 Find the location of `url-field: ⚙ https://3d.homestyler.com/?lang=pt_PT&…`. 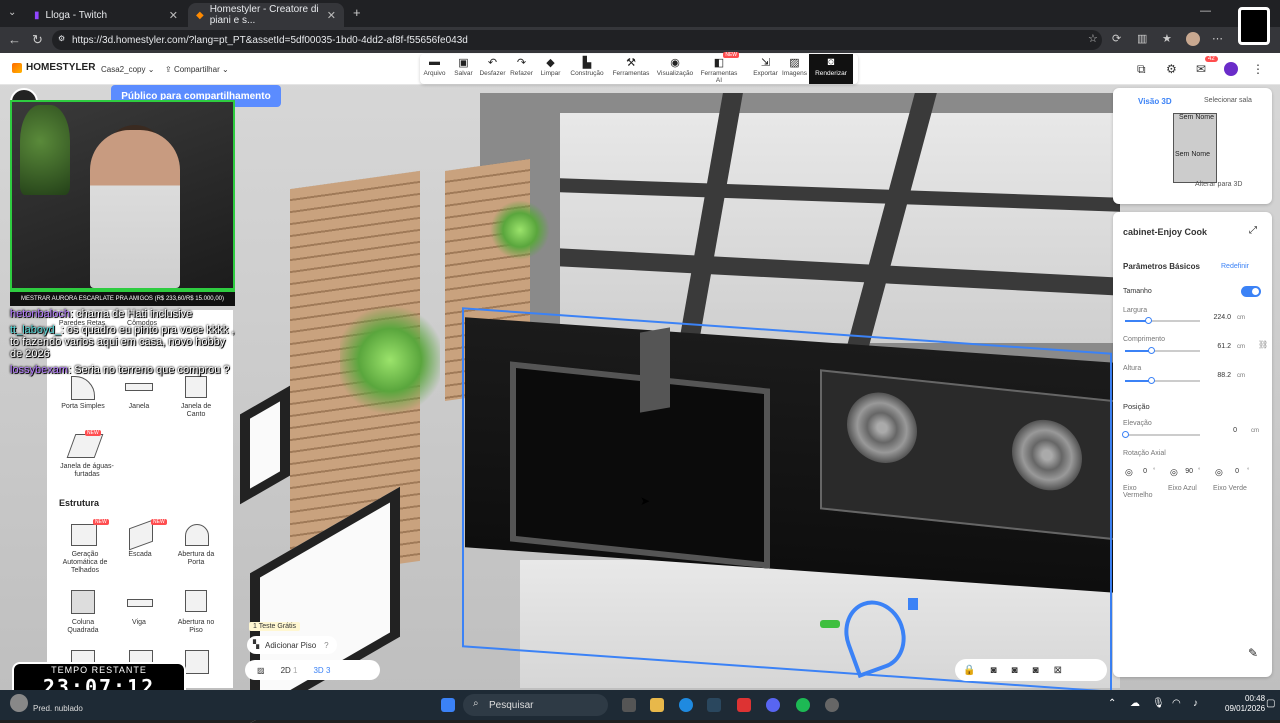

url-field: ⚙ https://3d.homestyler.com/?lang=pt_PT&… is located at coordinates (577, 40).